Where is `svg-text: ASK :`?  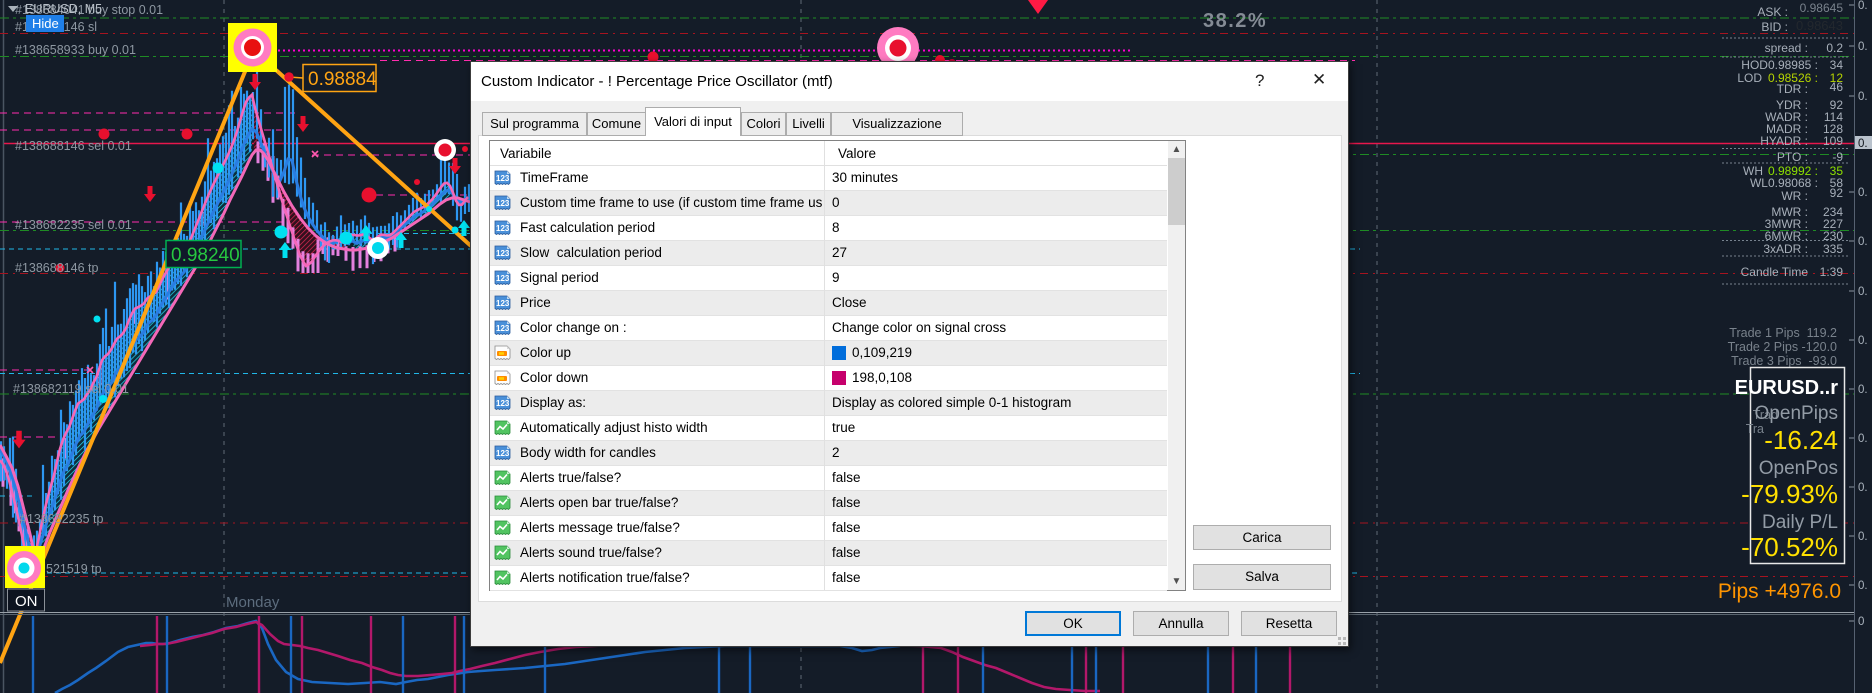
svg-text: ASK : is located at coordinates (1772, 12).